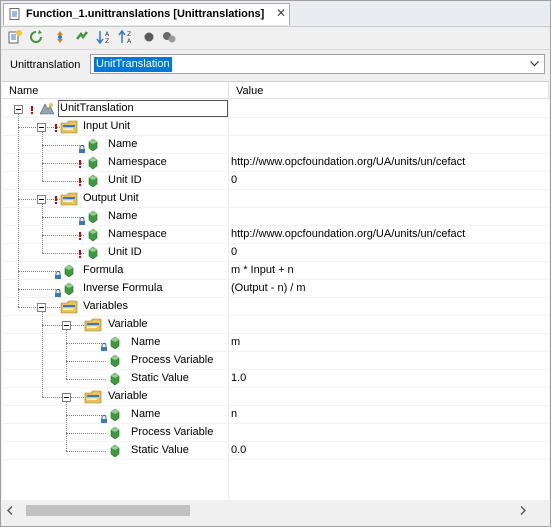  What do you see at coordinates (523, 510) in the screenshot?
I see `scroll-right-icon` at bounding box center [523, 510].